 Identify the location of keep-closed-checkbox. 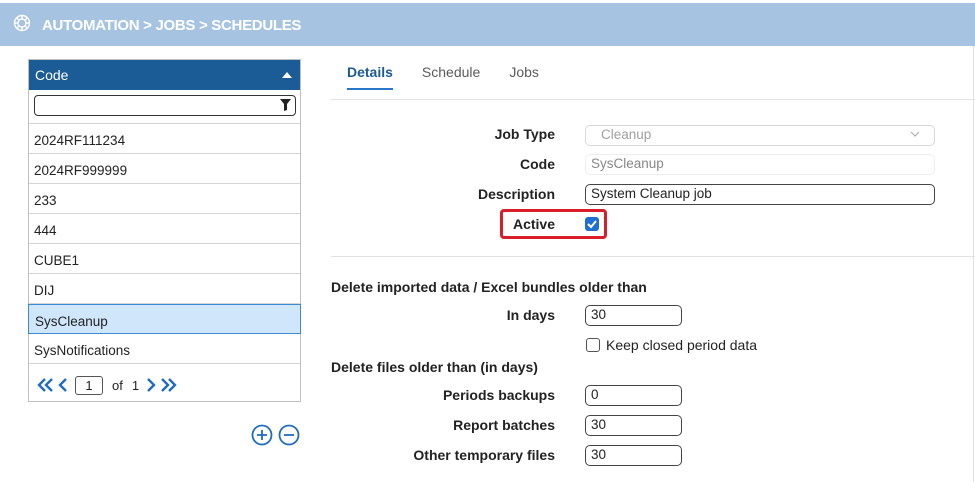
(593, 345).